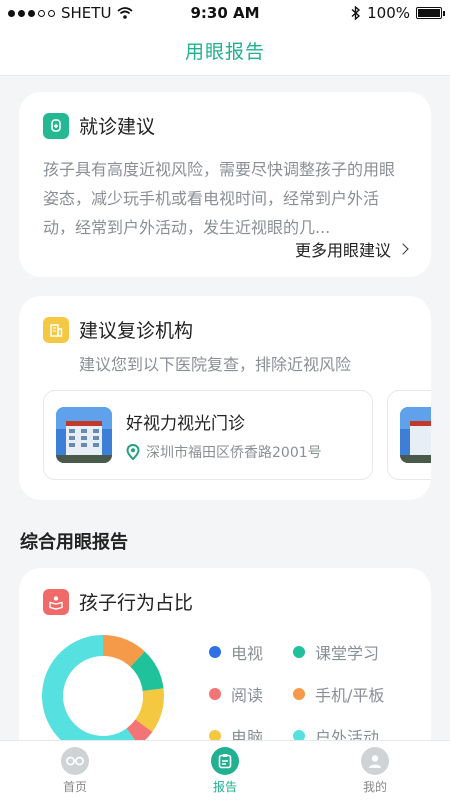 The height and width of the screenshot is (800, 450). I want to click on child-reading-icon, so click(56, 601).